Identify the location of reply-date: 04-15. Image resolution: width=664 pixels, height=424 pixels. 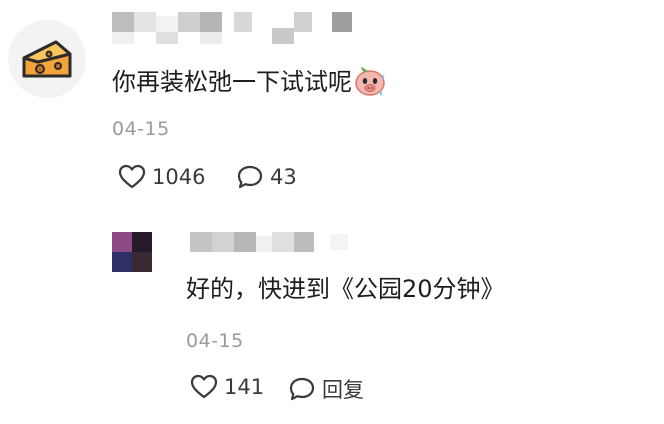
(215, 341).